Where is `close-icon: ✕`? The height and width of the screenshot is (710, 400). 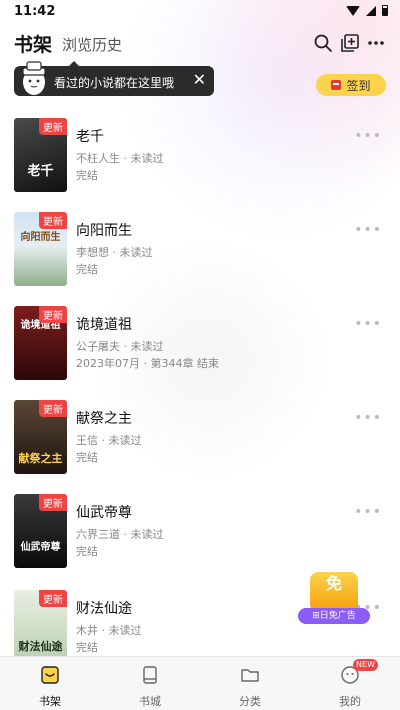
close-icon: ✕ is located at coordinates (199, 80).